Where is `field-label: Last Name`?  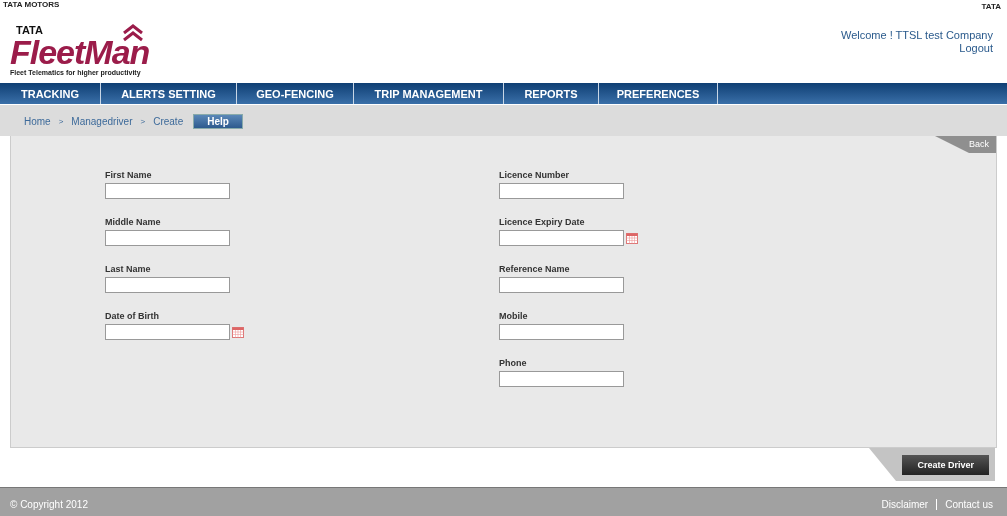 field-label: Last Name is located at coordinates (128, 269).